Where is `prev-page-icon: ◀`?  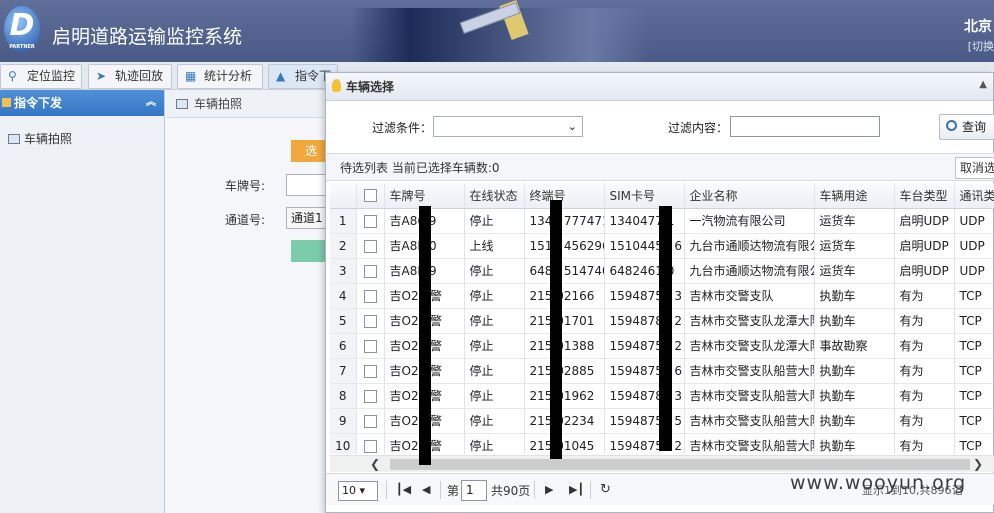
prev-page-icon: ◀ is located at coordinates (426, 490).